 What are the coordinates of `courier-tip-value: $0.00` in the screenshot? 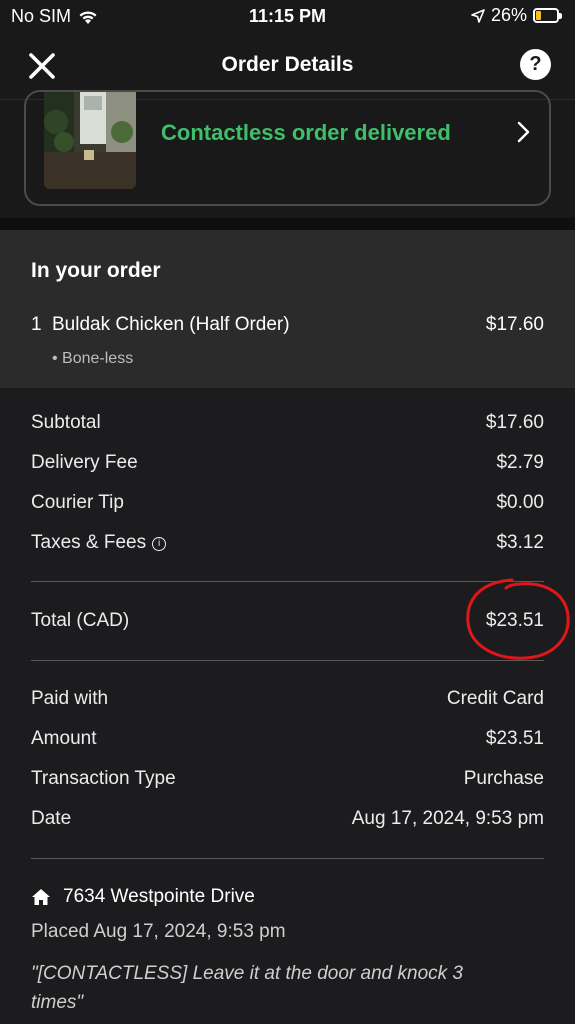 It's located at (520, 502).